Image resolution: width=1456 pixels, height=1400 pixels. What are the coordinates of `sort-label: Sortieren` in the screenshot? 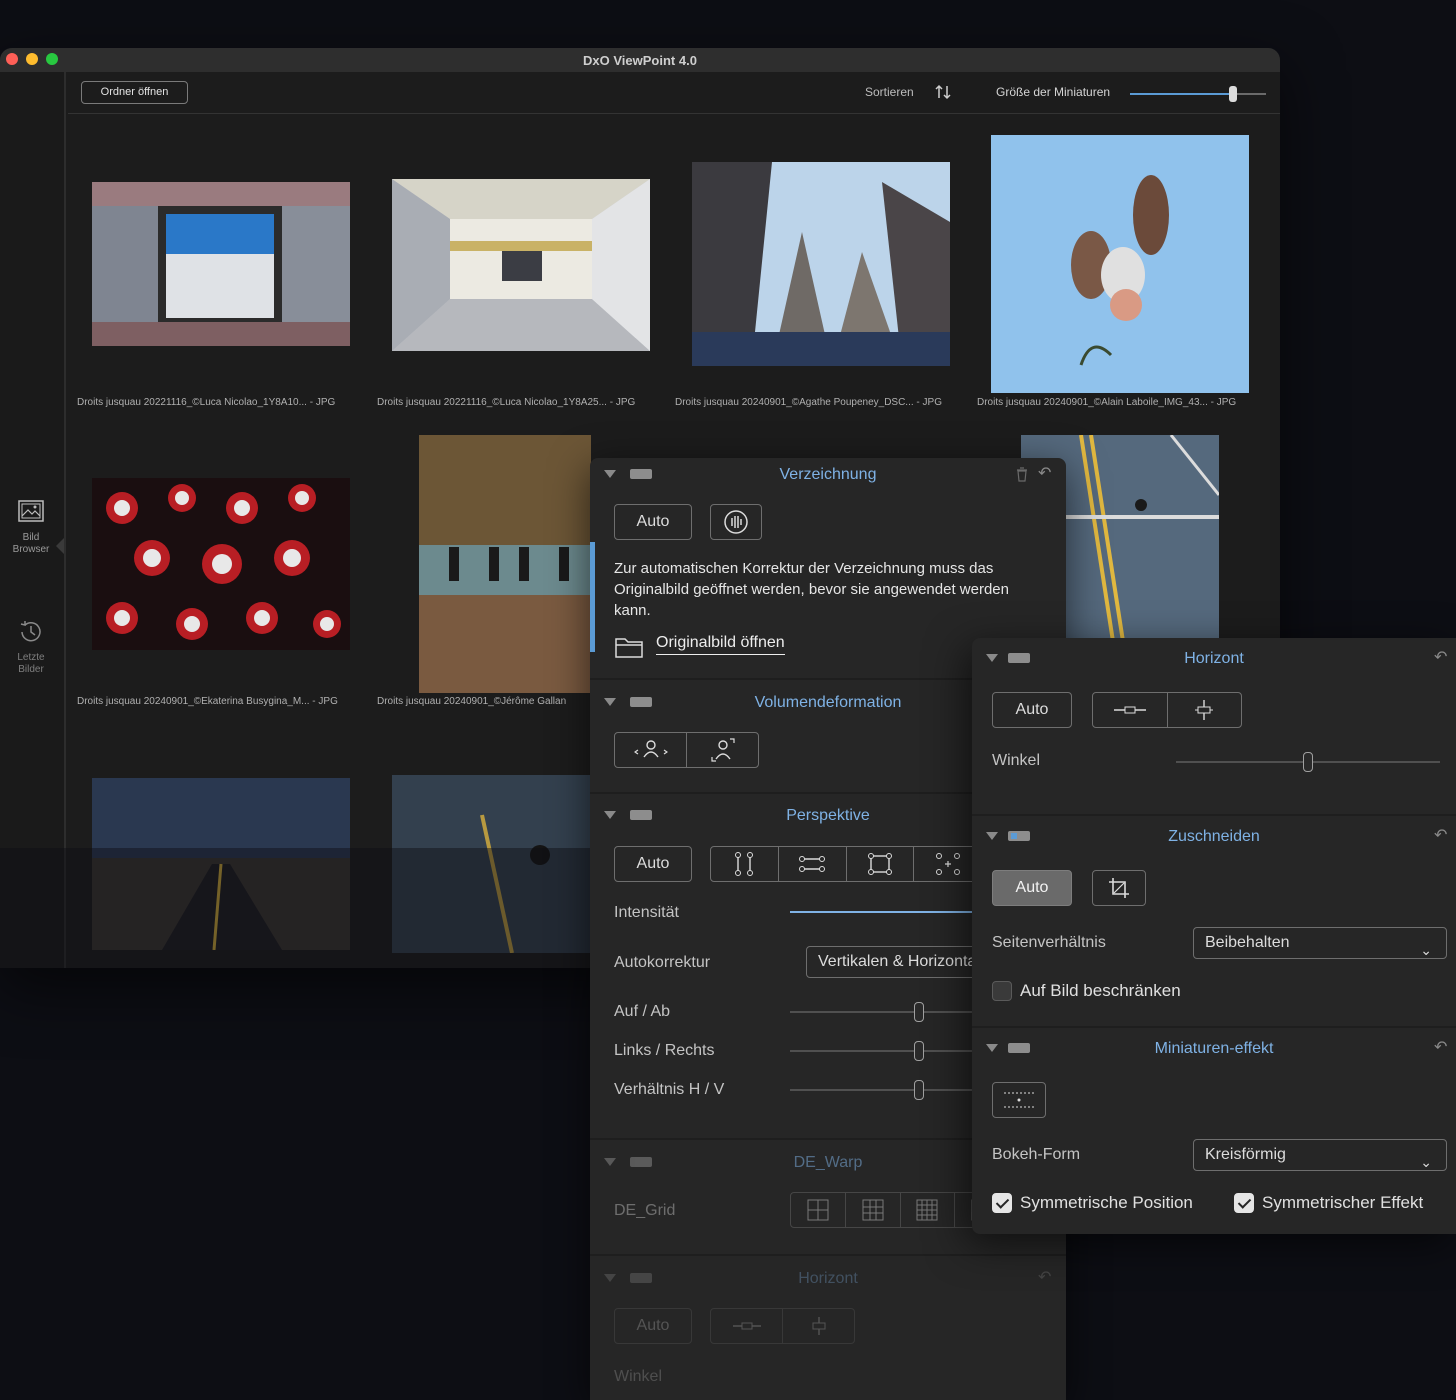 It's located at (889, 92).